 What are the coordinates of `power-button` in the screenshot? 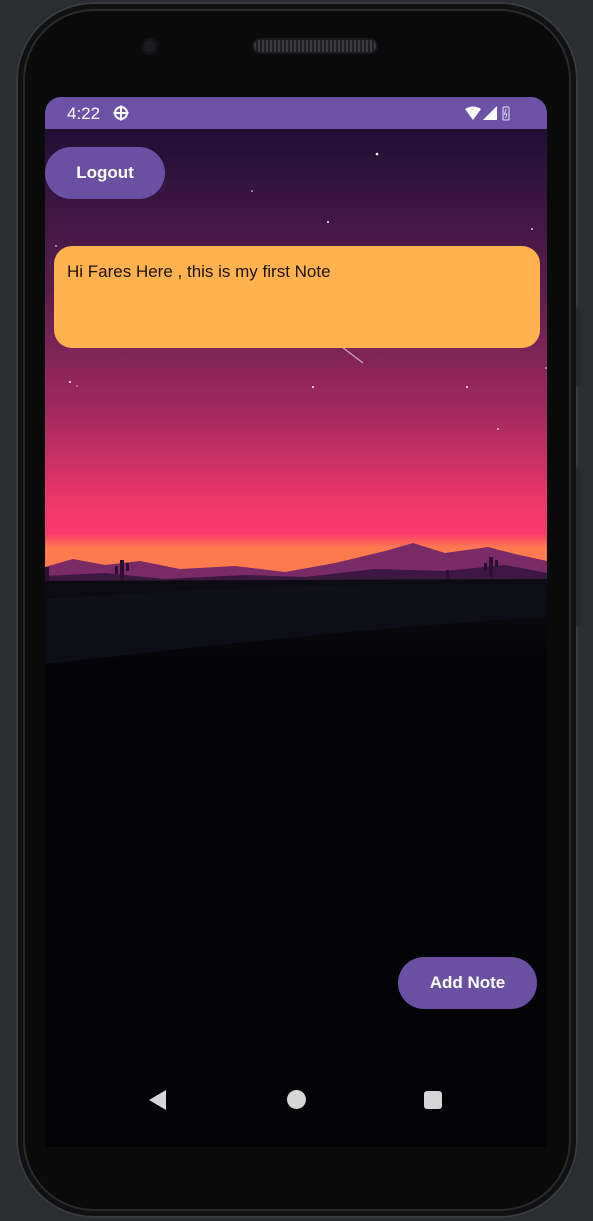 It's located at (578, 347).